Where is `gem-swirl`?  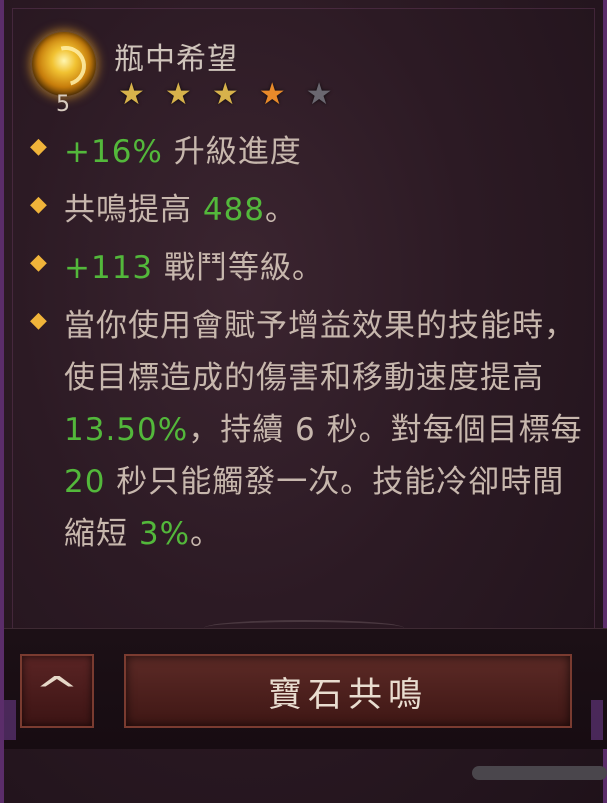 gem-swirl is located at coordinates (66, 66).